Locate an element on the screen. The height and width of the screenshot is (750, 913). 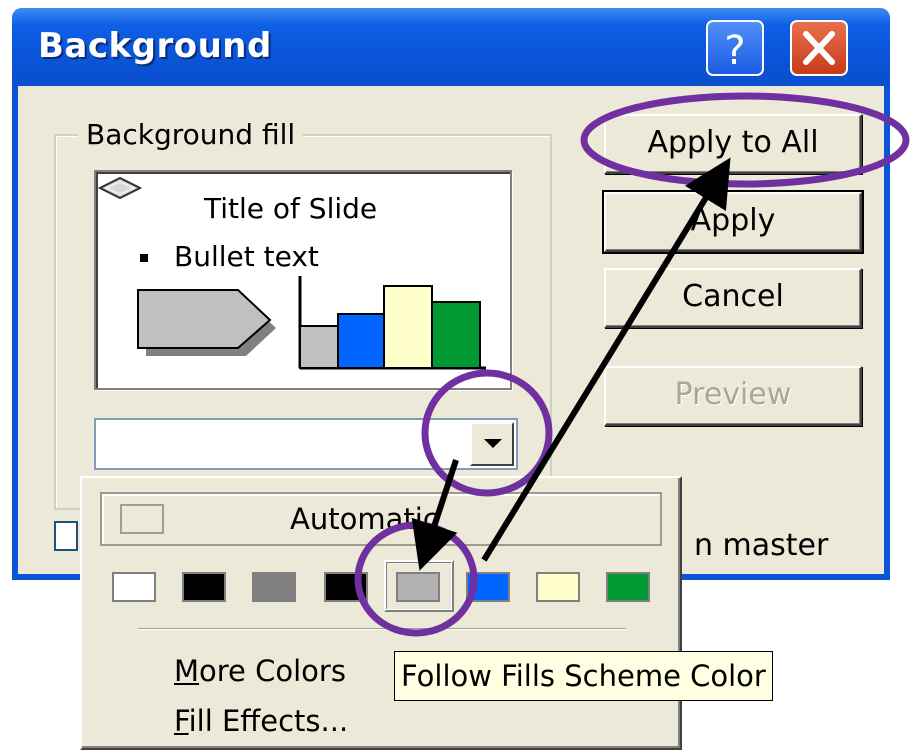
swatch-green is located at coordinates (628, 587).